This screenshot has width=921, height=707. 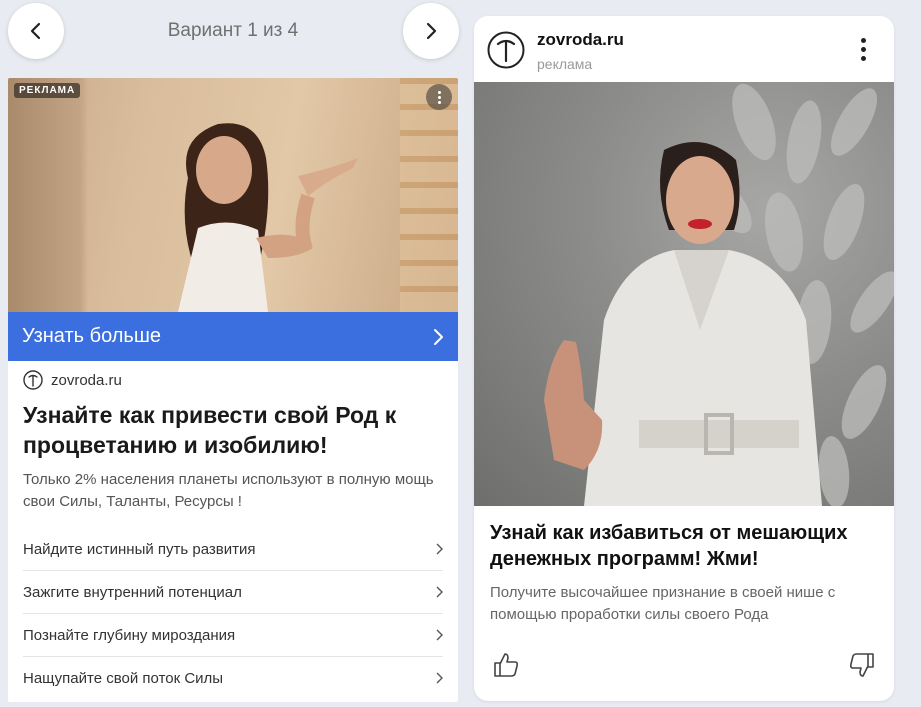 What do you see at coordinates (439, 97) in the screenshot?
I see `photo-menu-button` at bounding box center [439, 97].